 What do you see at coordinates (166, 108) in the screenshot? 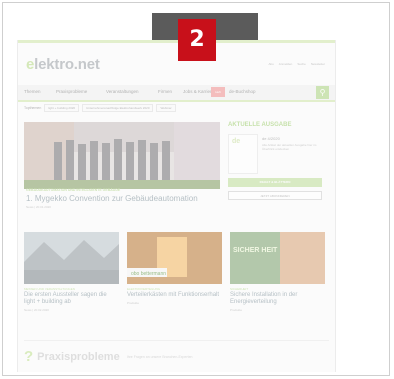
I see `topic-chip: Webinar` at bounding box center [166, 108].